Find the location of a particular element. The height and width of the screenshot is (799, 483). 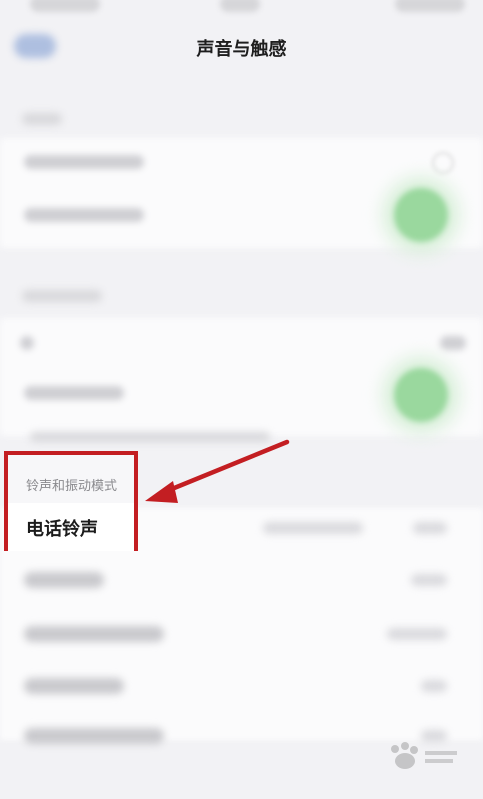

highlight-box: 铃声和振动模式 电话铃声 is located at coordinates (71, 501).